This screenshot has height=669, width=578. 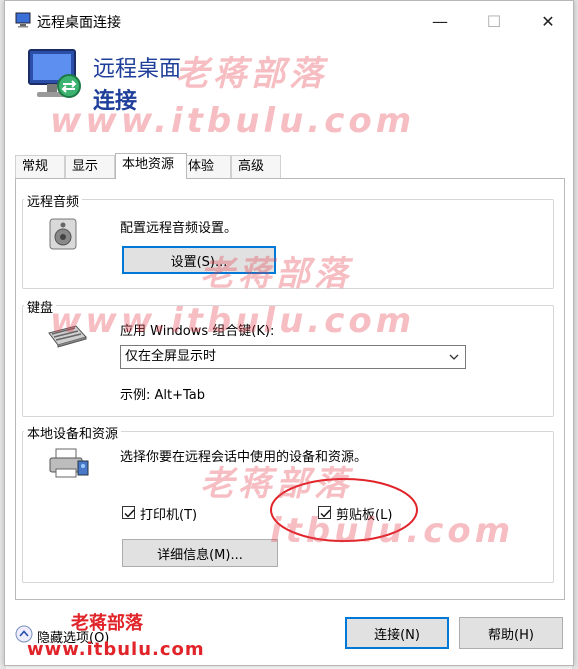 What do you see at coordinates (90, 166) in the screenshot?
I see `tab-display: 显示` at bounding box center [90, 166].